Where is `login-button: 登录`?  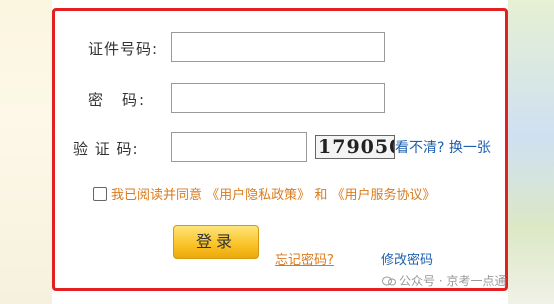 login-button: 登录 is located at coordinates (216, 242).